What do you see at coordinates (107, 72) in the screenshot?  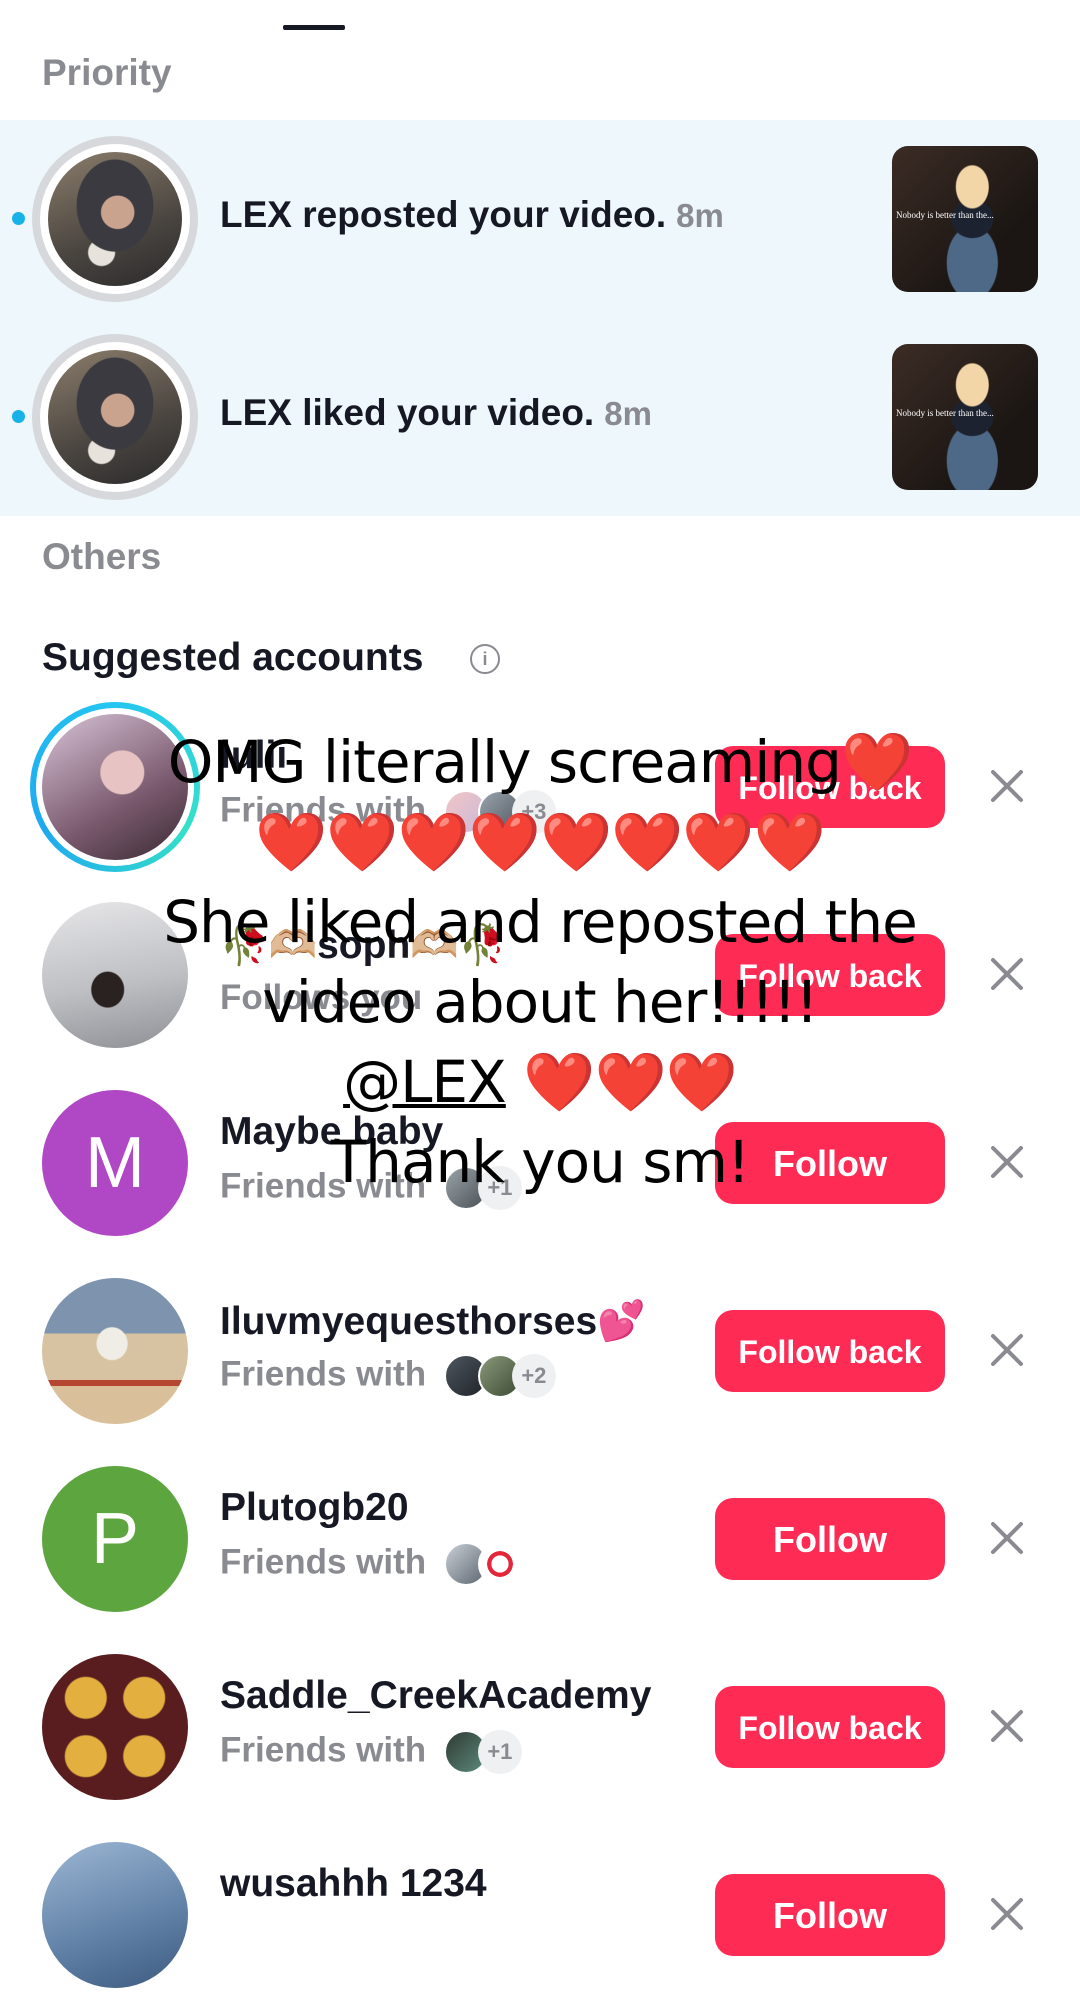 I see `section-title-priority: Priority` at bounding box center [107, 72].